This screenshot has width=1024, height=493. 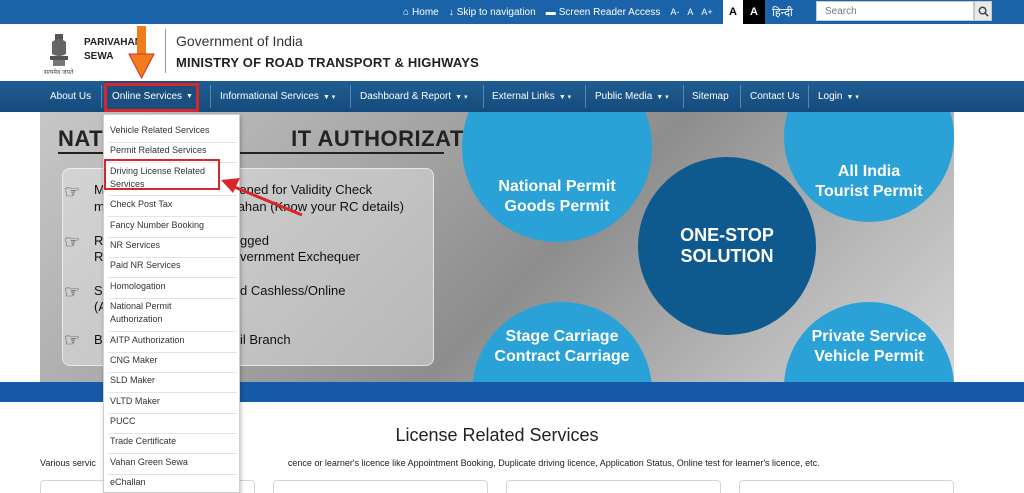 I want to click on menu-item-homologation: Homologation, so click(x=173, y=286).